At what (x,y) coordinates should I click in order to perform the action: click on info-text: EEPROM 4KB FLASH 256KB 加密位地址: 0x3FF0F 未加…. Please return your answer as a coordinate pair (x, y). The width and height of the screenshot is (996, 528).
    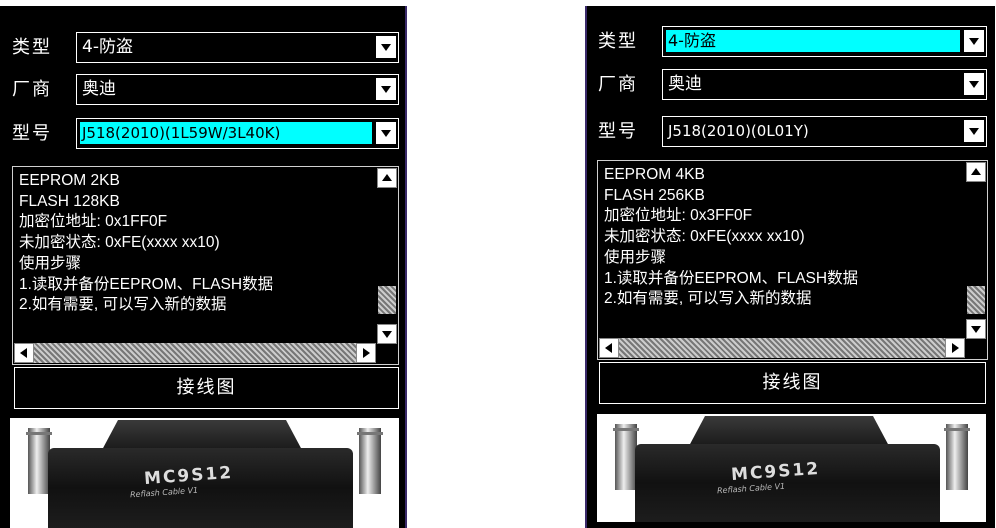
    Looking at the image, I should click on (731, 237).